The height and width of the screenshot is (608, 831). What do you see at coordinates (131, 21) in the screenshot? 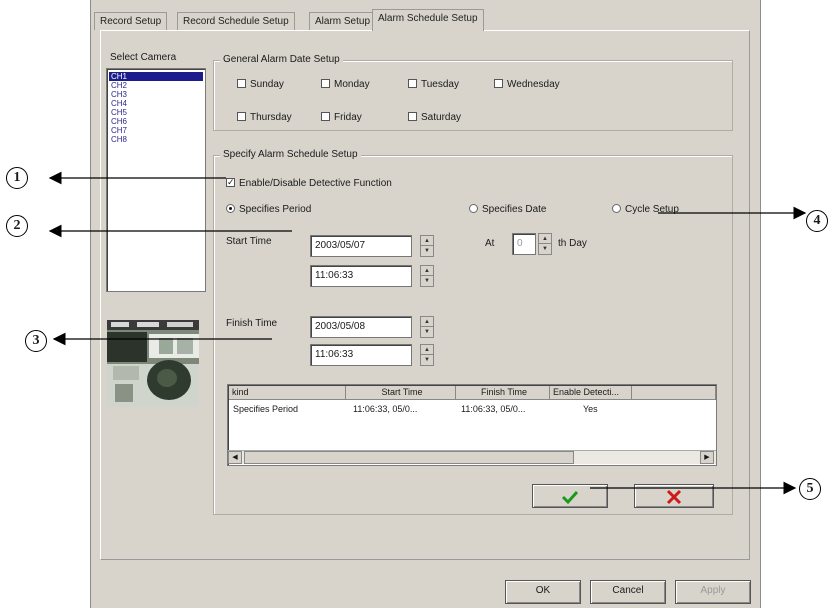
I see `tab-record-setup: Record Setup` at bounding box center [131, 21].